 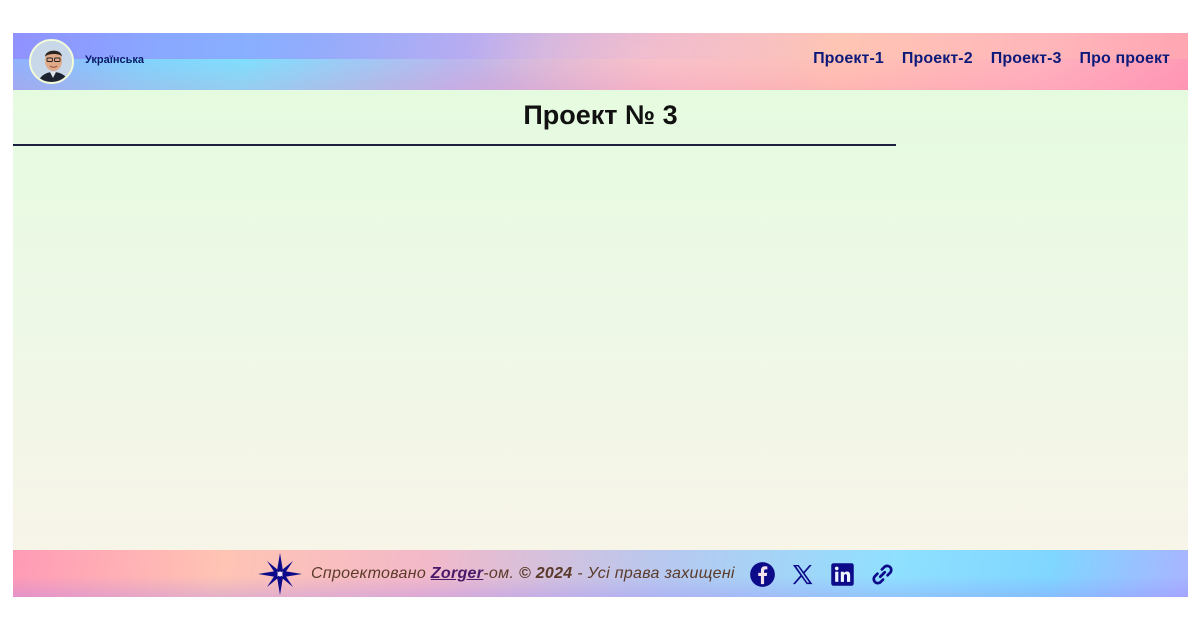 I want to click on link-icon, so click(x=882, y=574).